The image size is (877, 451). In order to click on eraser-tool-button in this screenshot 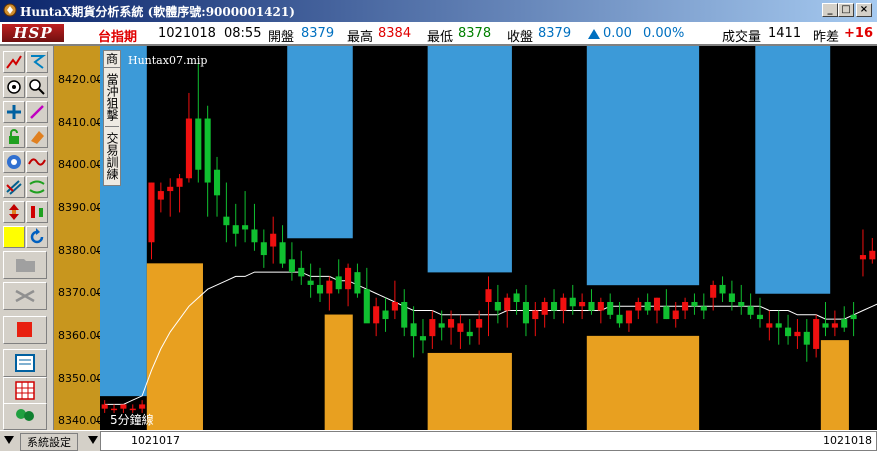, I will do `click(37, 137)`.